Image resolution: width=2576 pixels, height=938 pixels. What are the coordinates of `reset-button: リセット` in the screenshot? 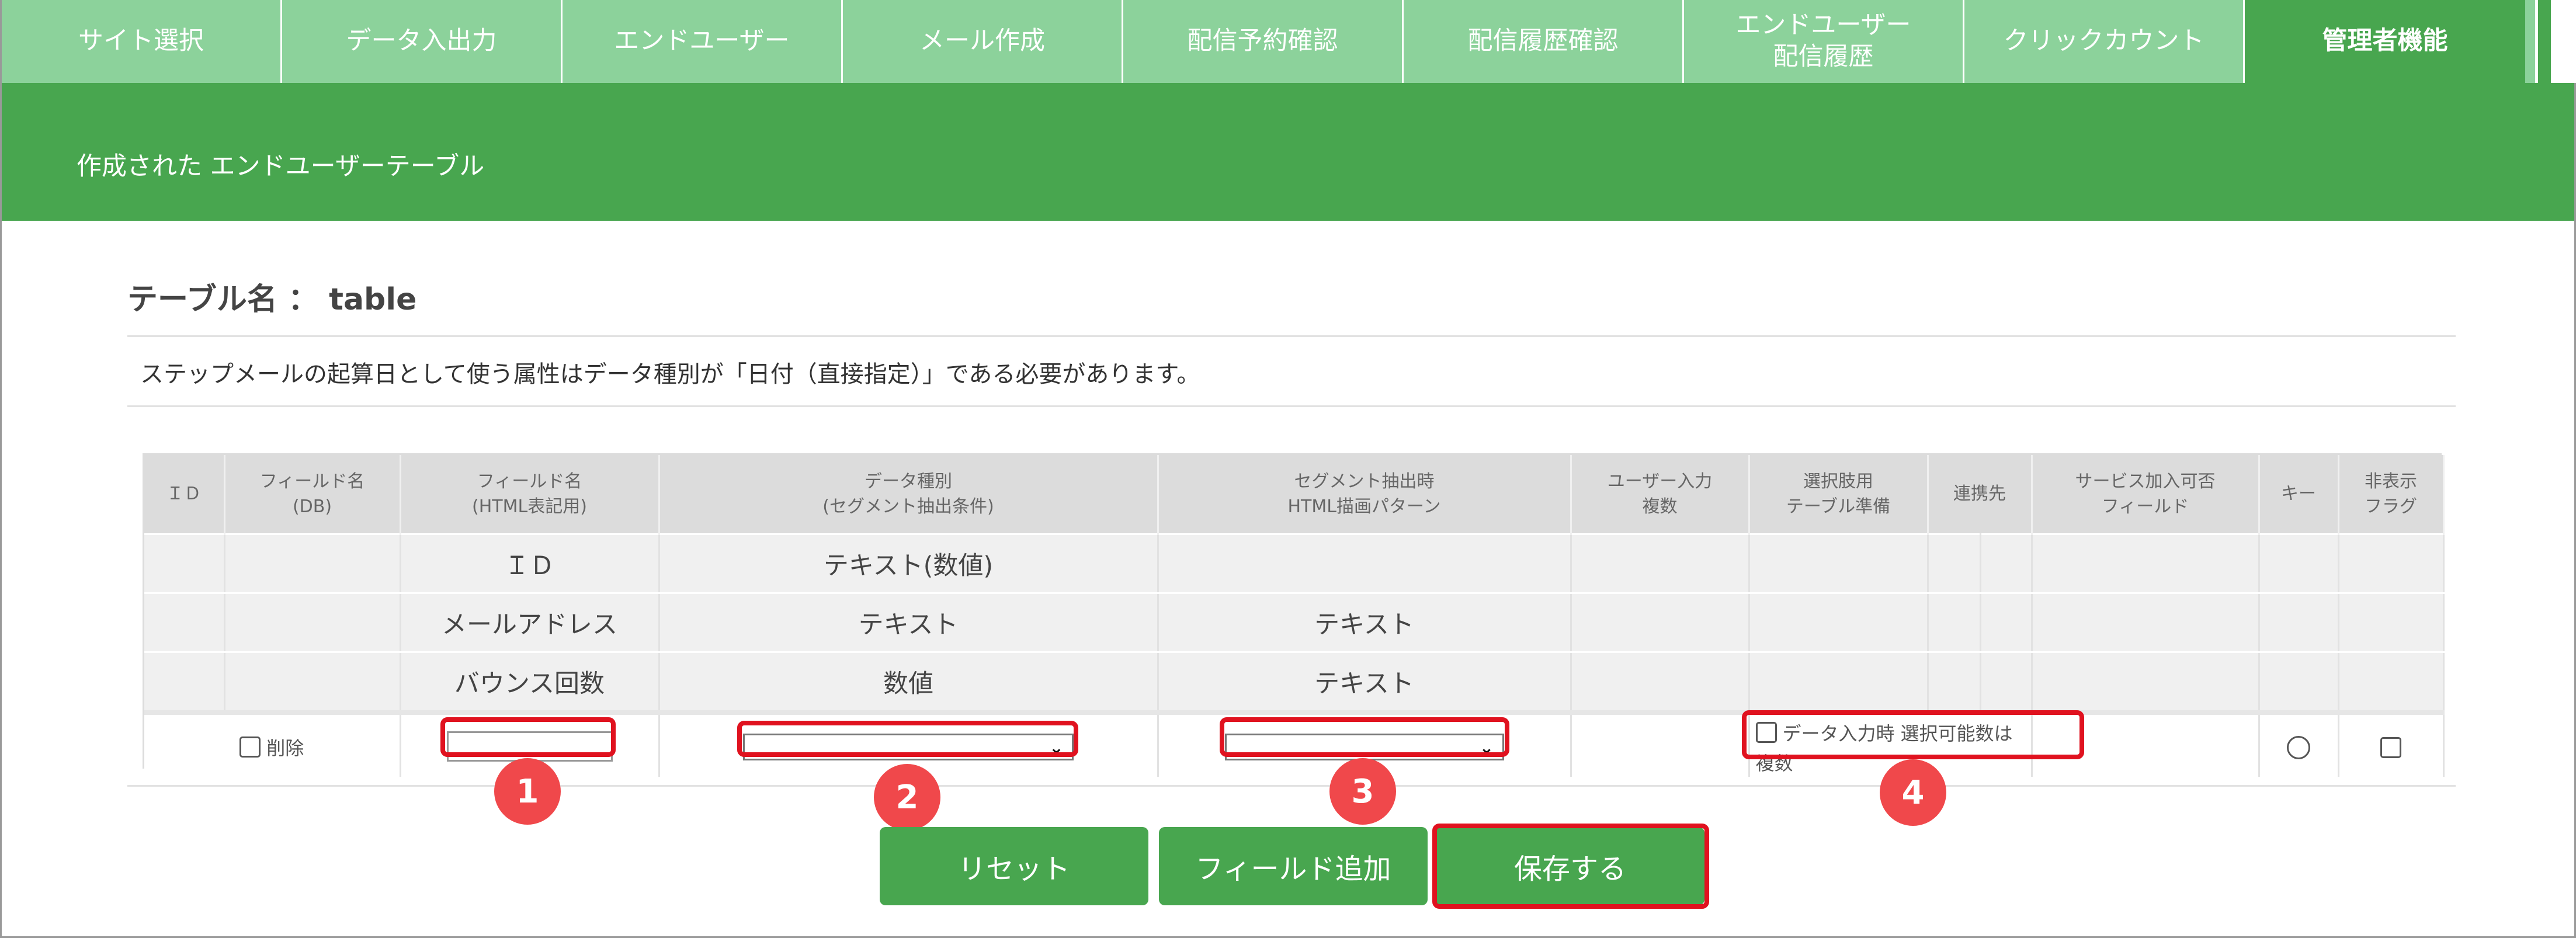 It's located at (1014, 866).